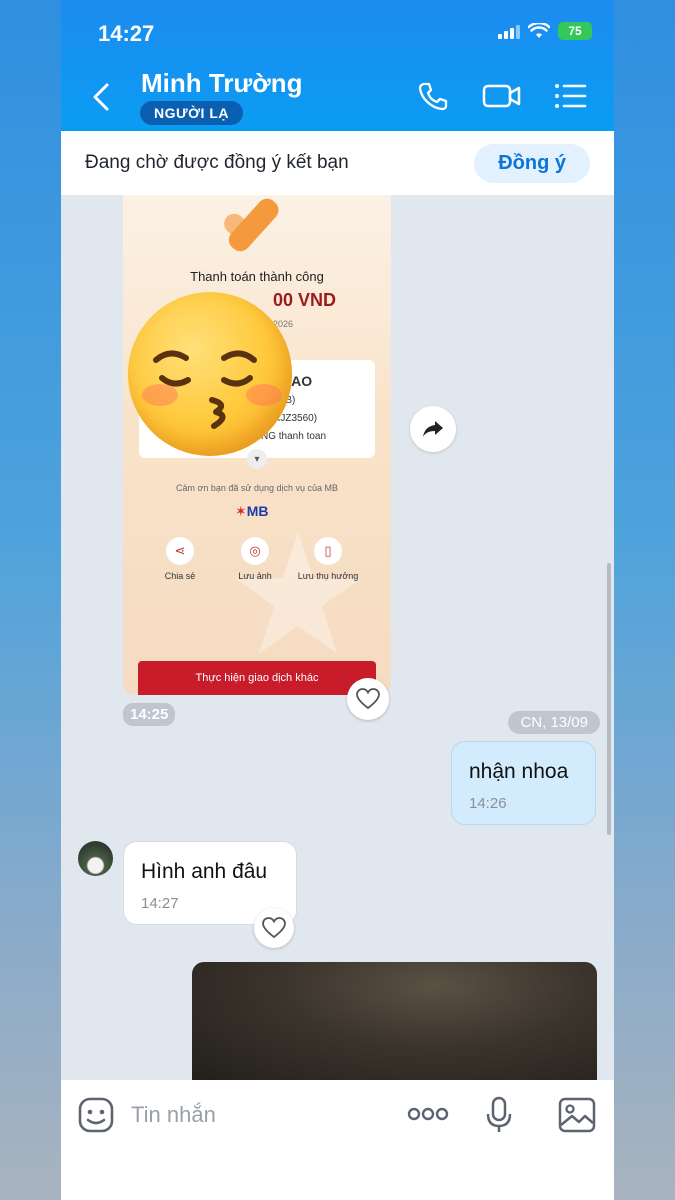 The image size is (675, 1200). I want to click on forward-button, so click(433, 429).